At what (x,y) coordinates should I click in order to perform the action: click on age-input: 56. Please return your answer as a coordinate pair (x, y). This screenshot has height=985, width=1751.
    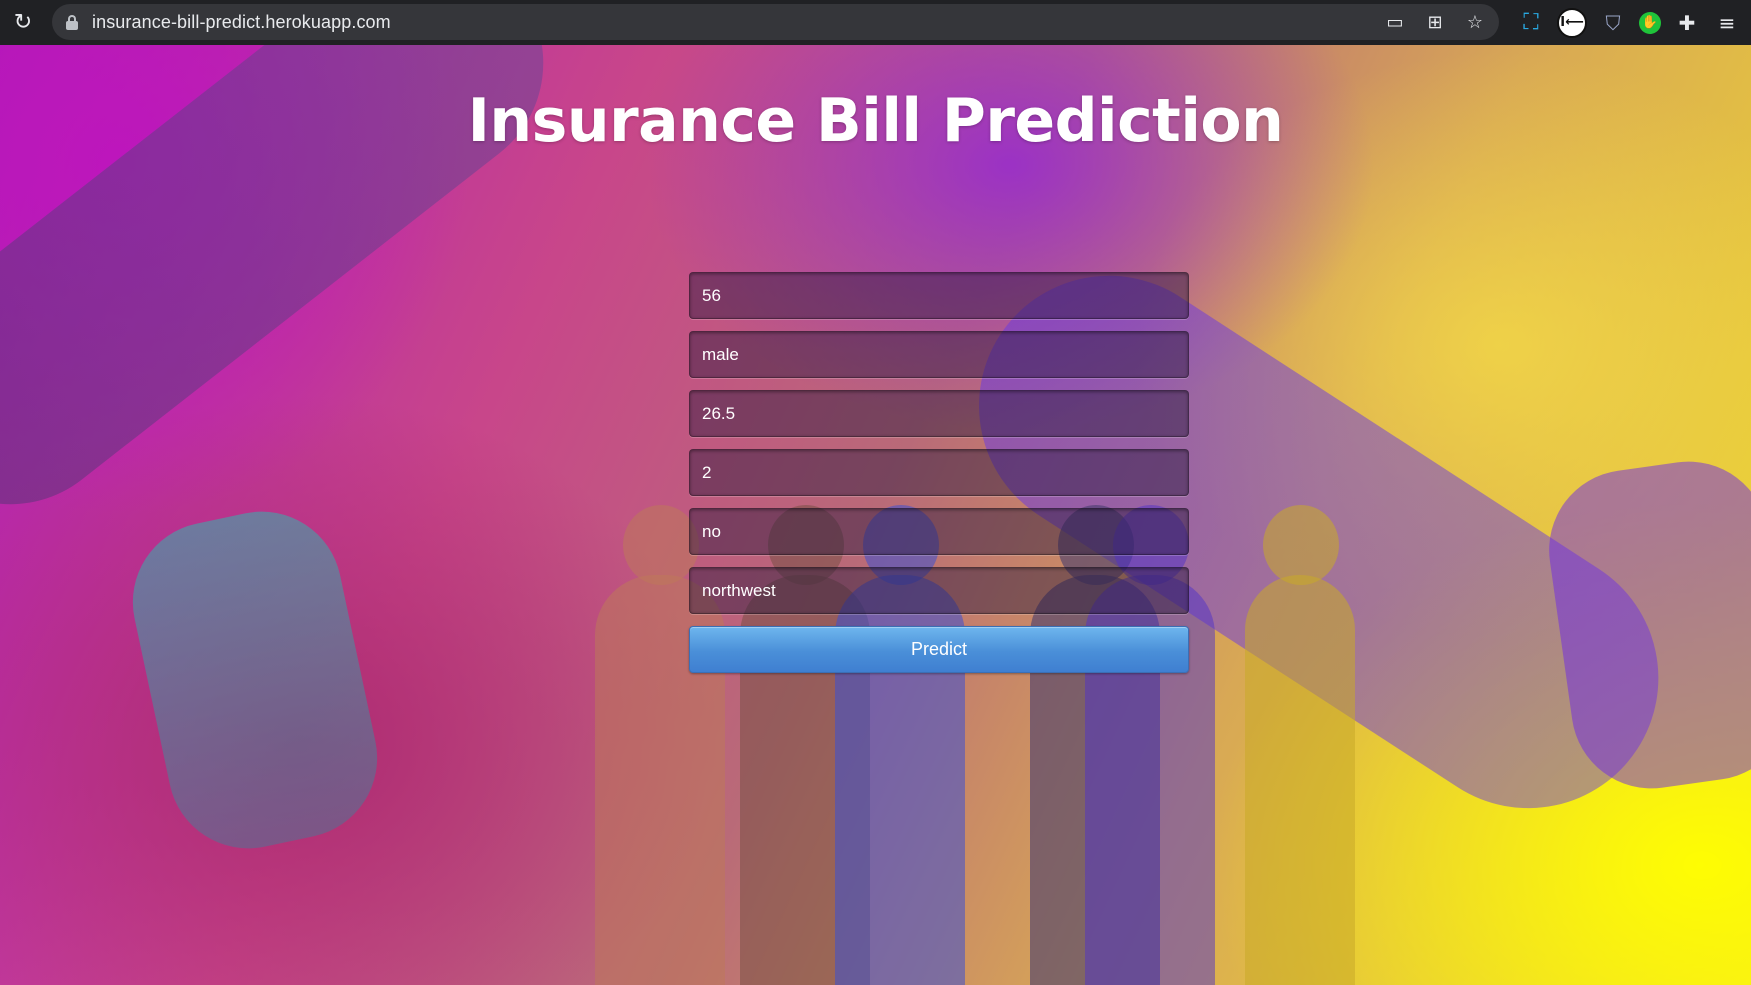
    Looking at the image, I should click on (939, 295).